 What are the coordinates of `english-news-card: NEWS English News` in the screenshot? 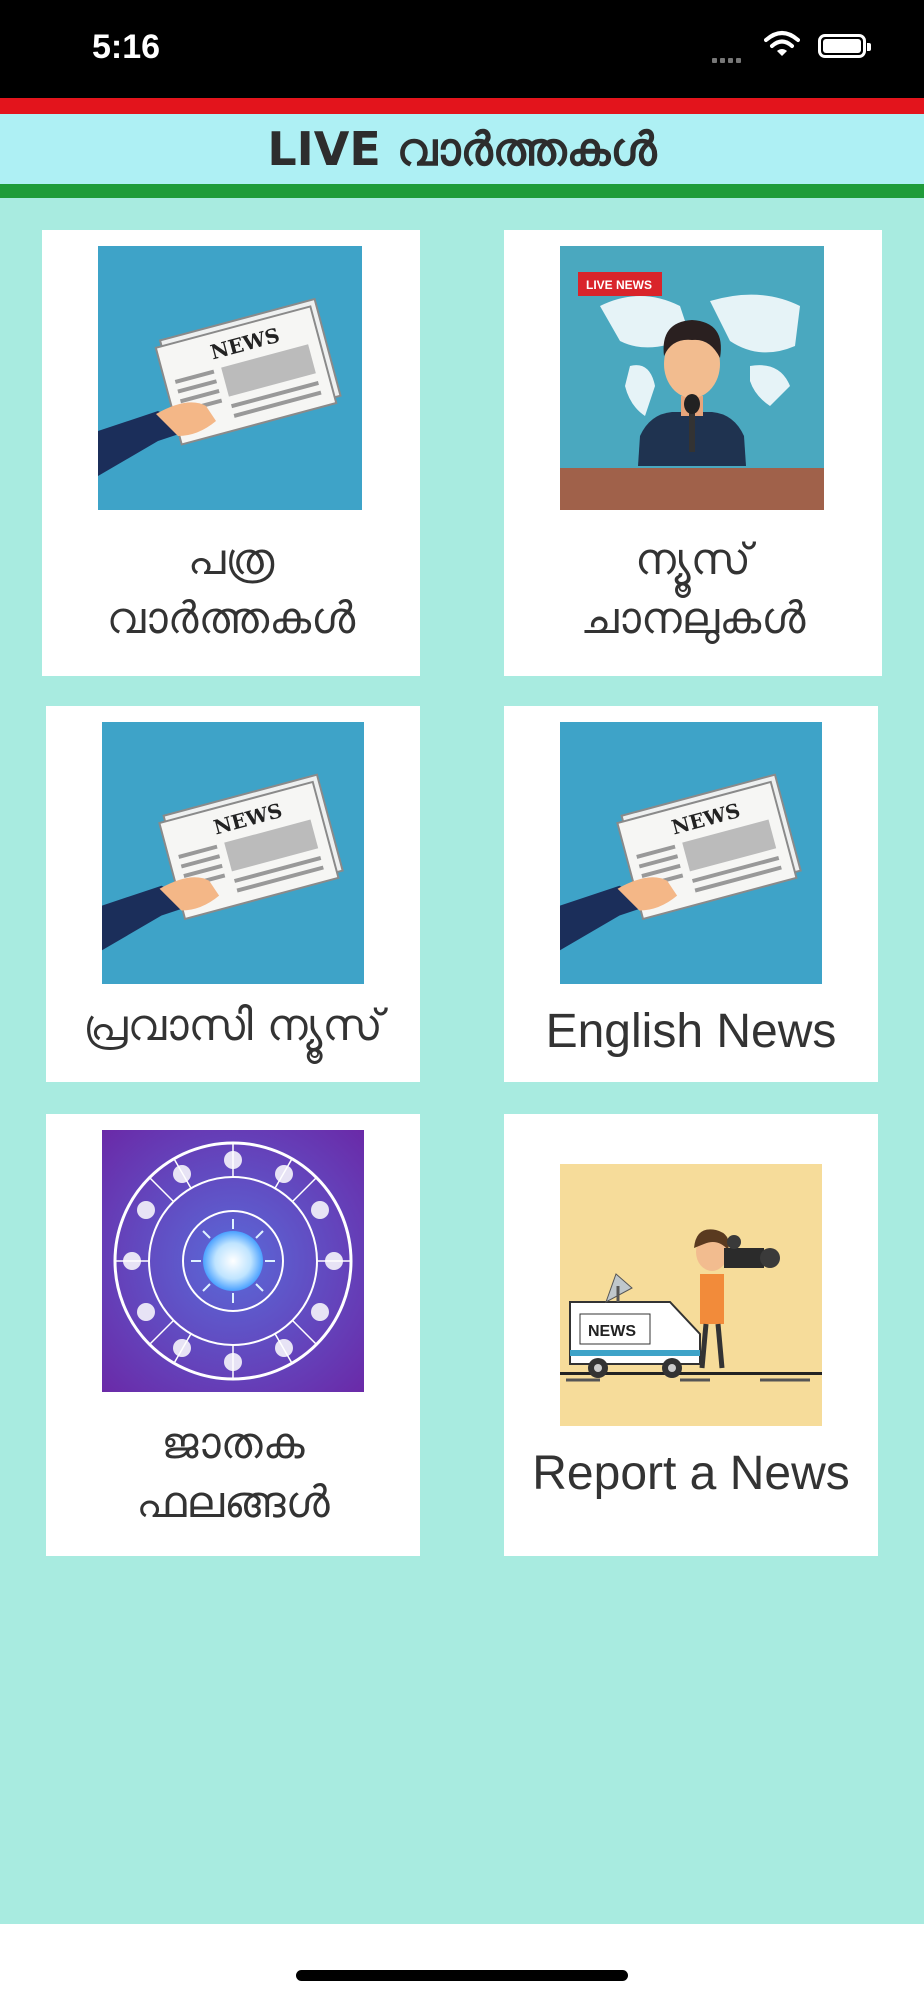 It's located at (691, 894).